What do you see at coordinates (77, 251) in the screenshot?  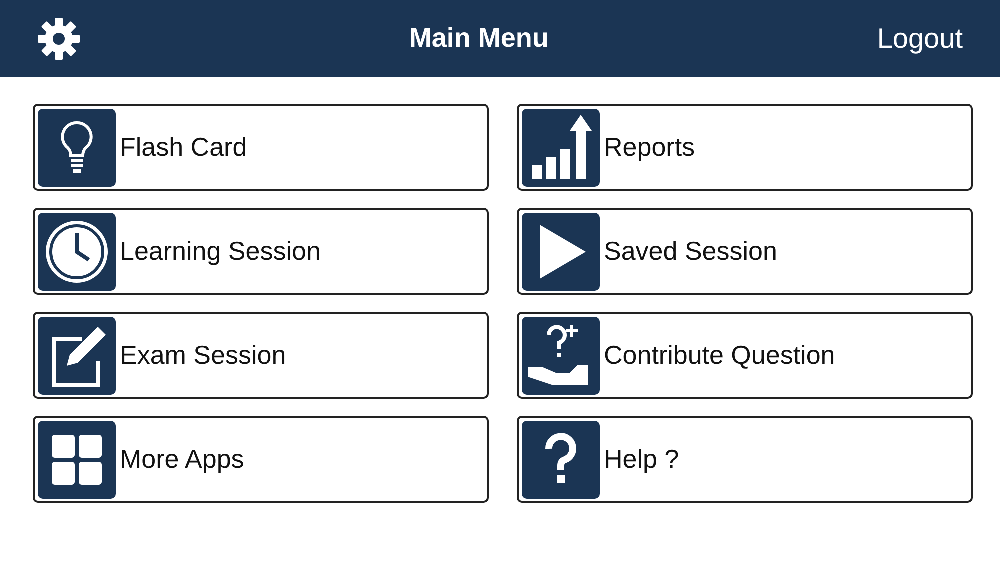 I see `clock-icon` at bounding box center [77, 251].